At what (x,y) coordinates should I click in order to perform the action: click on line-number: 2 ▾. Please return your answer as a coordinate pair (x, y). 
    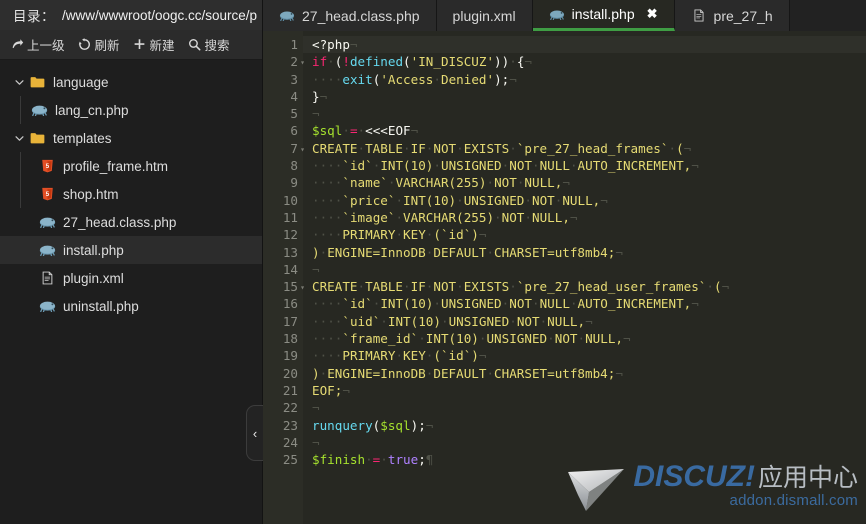
    Looking at the image, I should click on (284, 62).